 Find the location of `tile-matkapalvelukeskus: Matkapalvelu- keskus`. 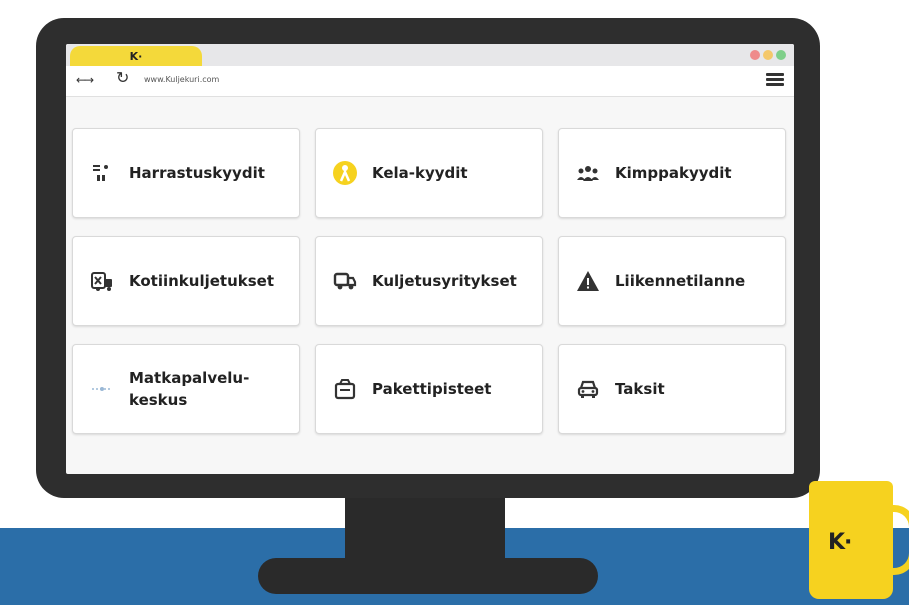

tile-matkapalvelukeskus: Matkapalvelu- keskus is located at coordinates (186, 389).